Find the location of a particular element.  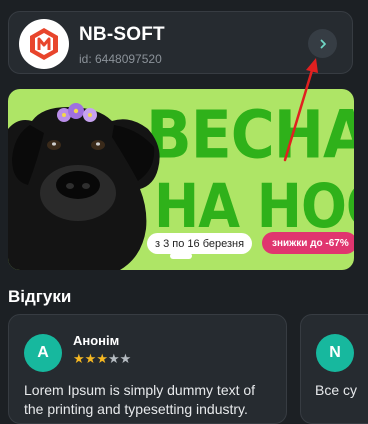

review-card: N Все су is located at coordinates (334, 369).